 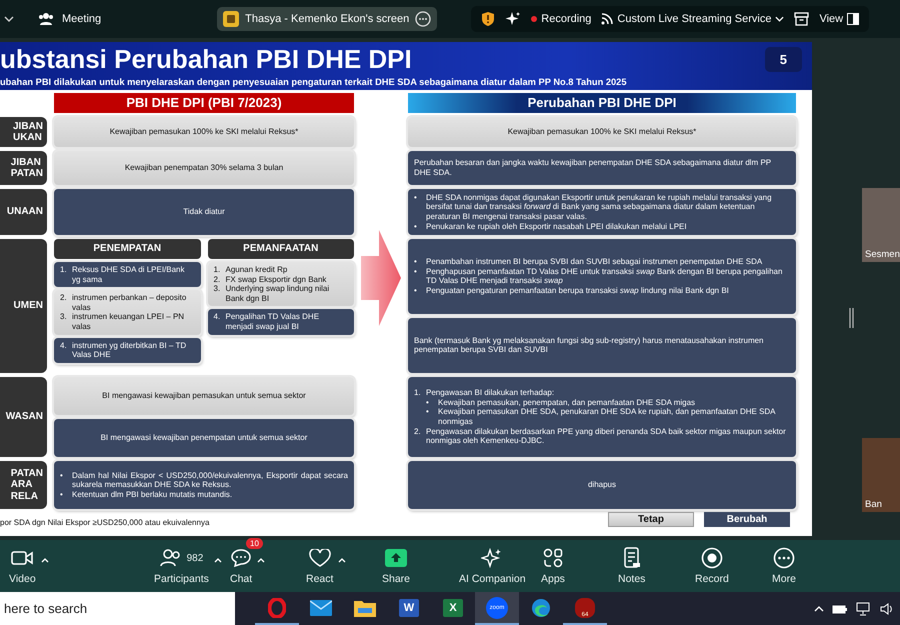 I want to click on row-label: UNAAN, so click(x=23, y=212).